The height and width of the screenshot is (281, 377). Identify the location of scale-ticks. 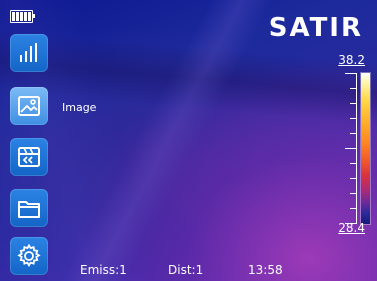
(351, 148).